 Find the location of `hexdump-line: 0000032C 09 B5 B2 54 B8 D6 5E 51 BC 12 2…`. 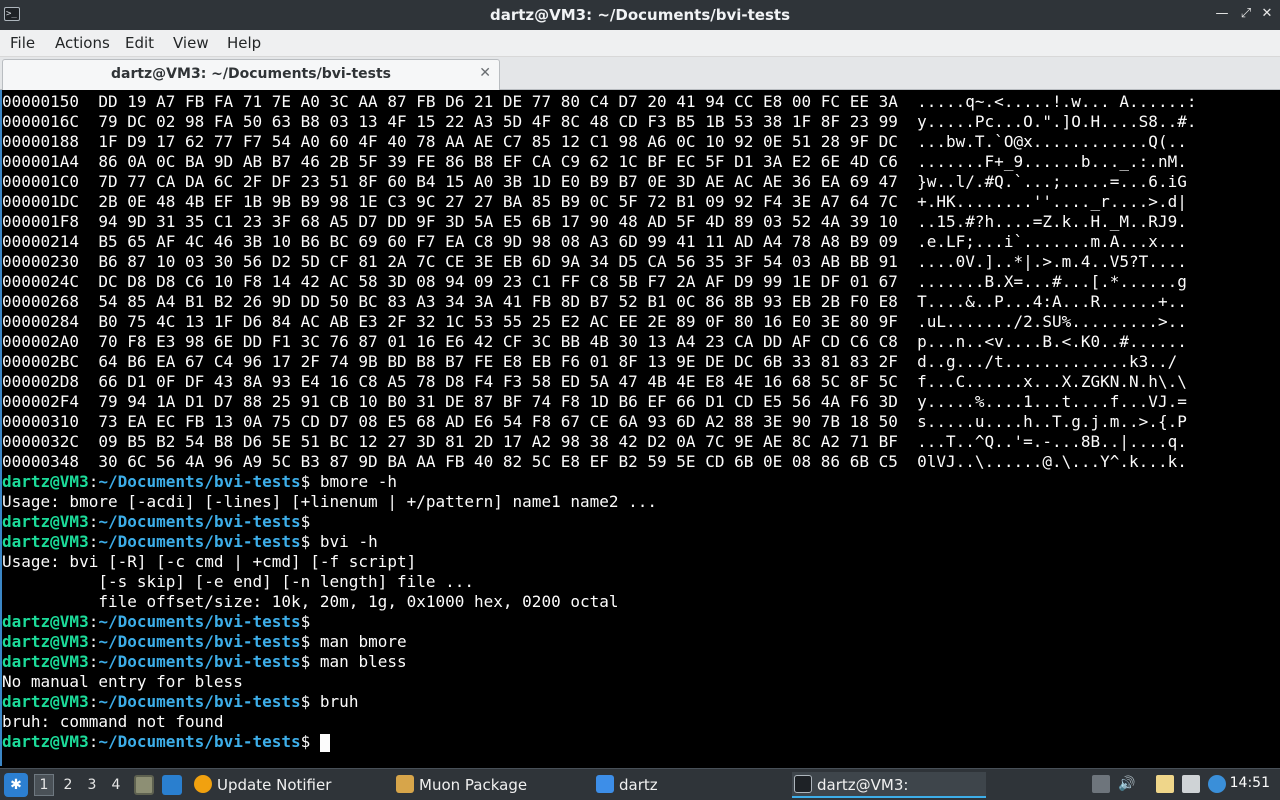

hexdump-line: 0000032C 09 B5 B2 54 B8 D6 5E 51 BC 12 2… is located at coordinates (594, 441).